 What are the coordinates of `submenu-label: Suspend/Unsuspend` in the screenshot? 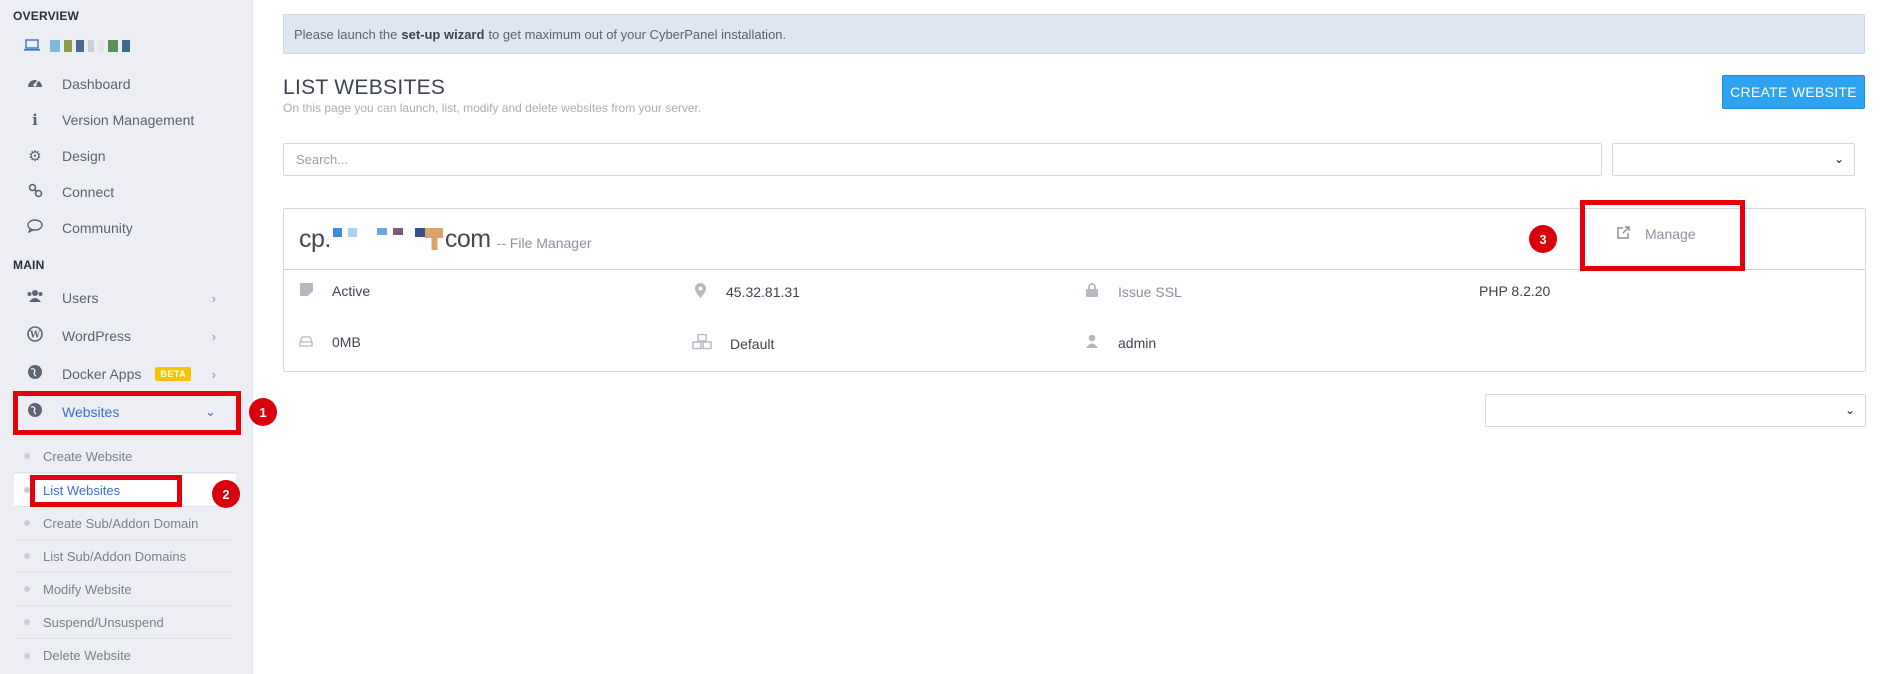 It's located at (103, 622).